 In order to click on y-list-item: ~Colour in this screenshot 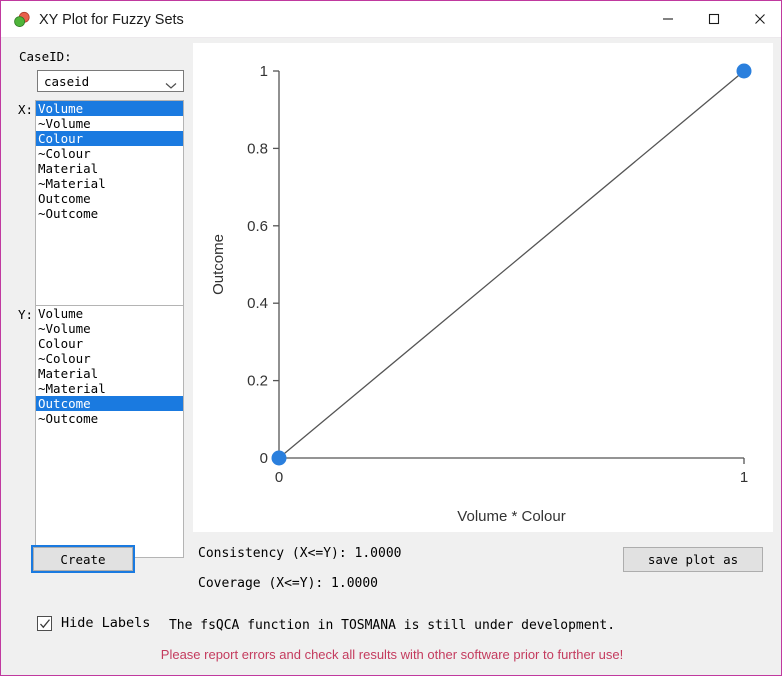, I will do `click(109, 358)`.